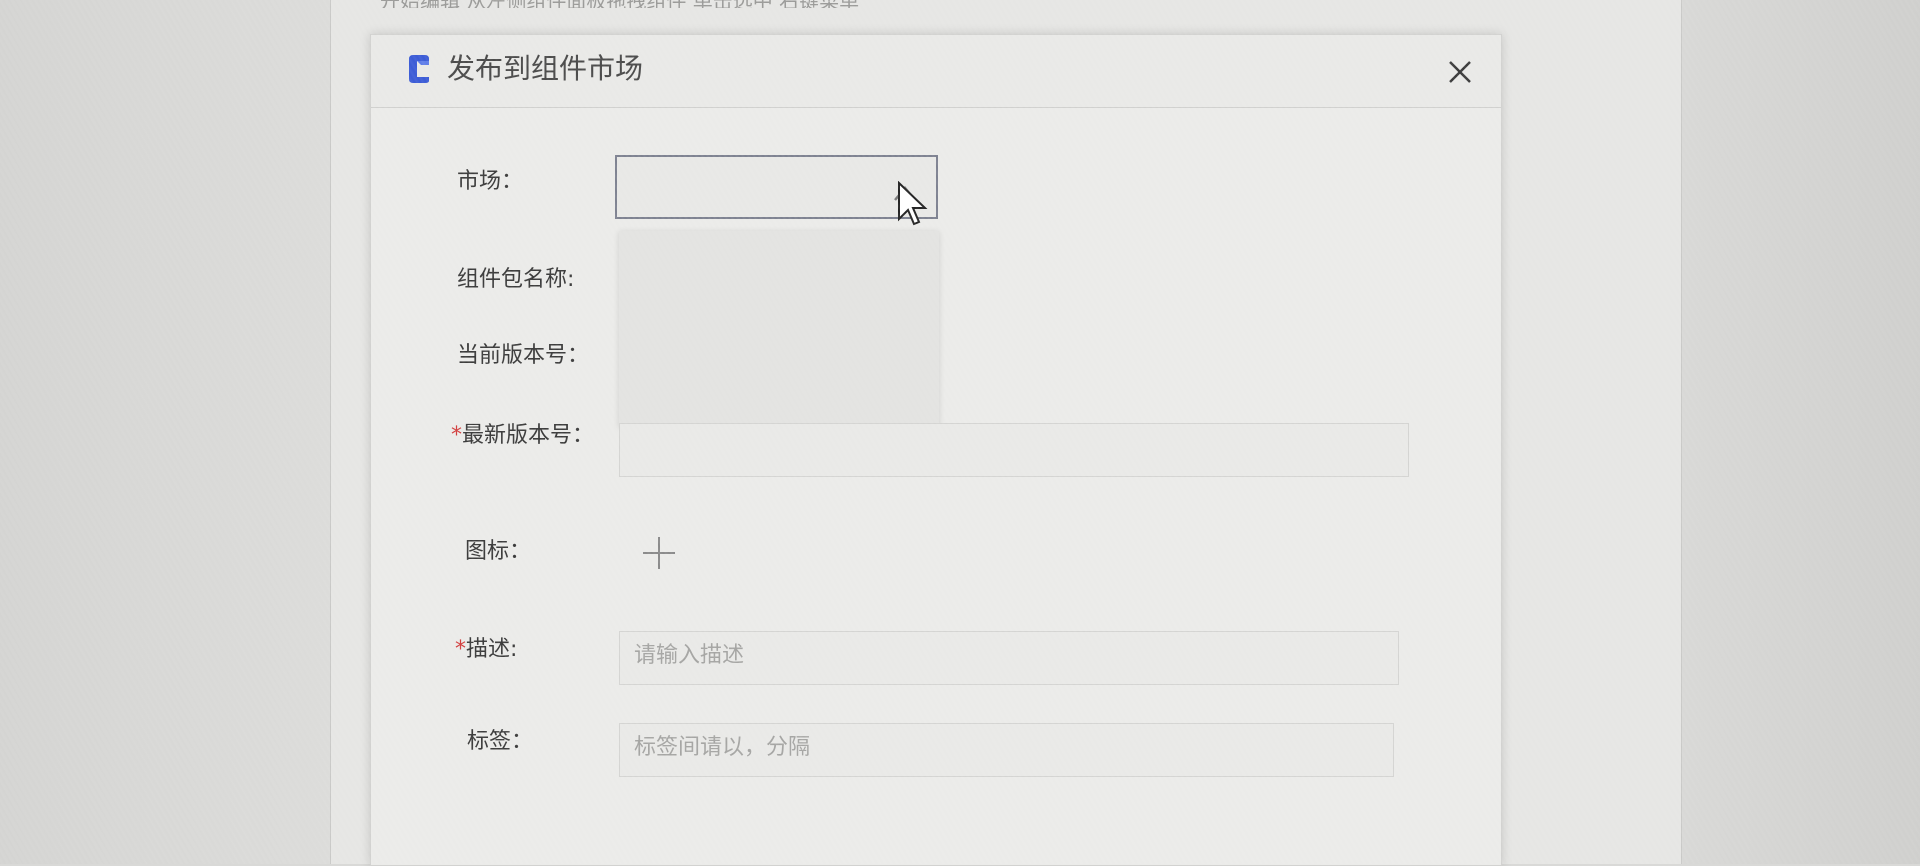 The width and height of the screenshot is (1920, 866). I want to click on description-label-text: 描述:, so click(492, 649).